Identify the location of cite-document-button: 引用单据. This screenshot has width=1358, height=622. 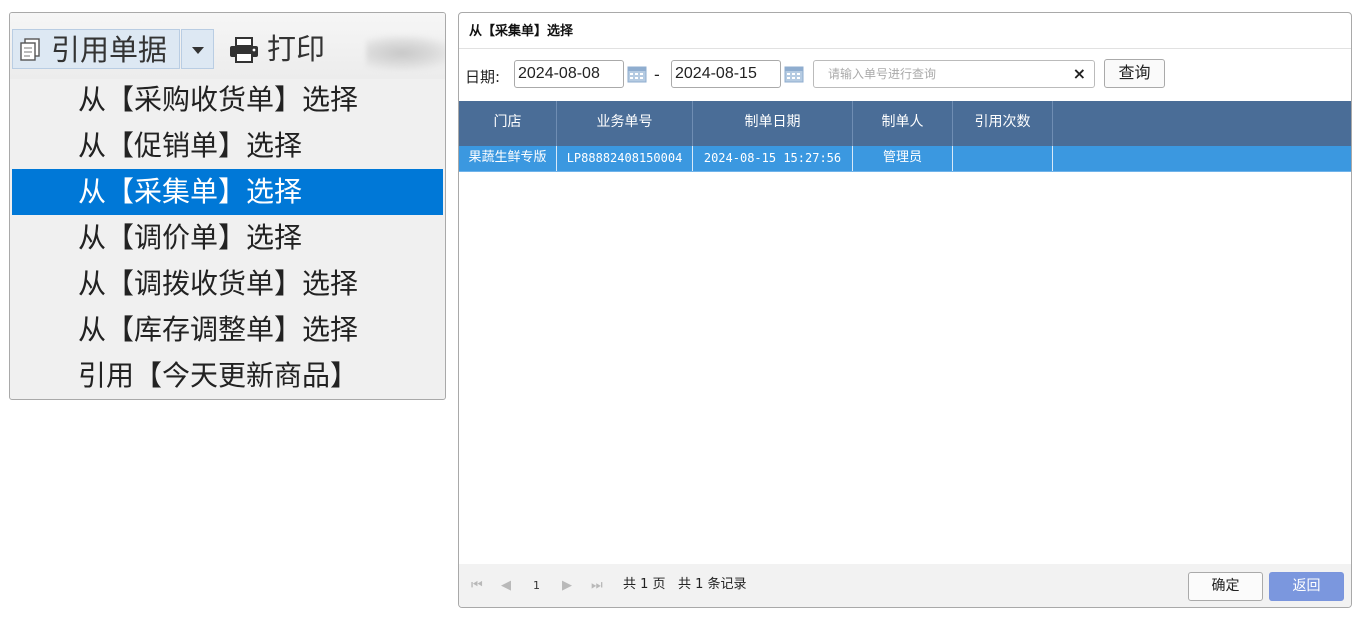
(96, 49).